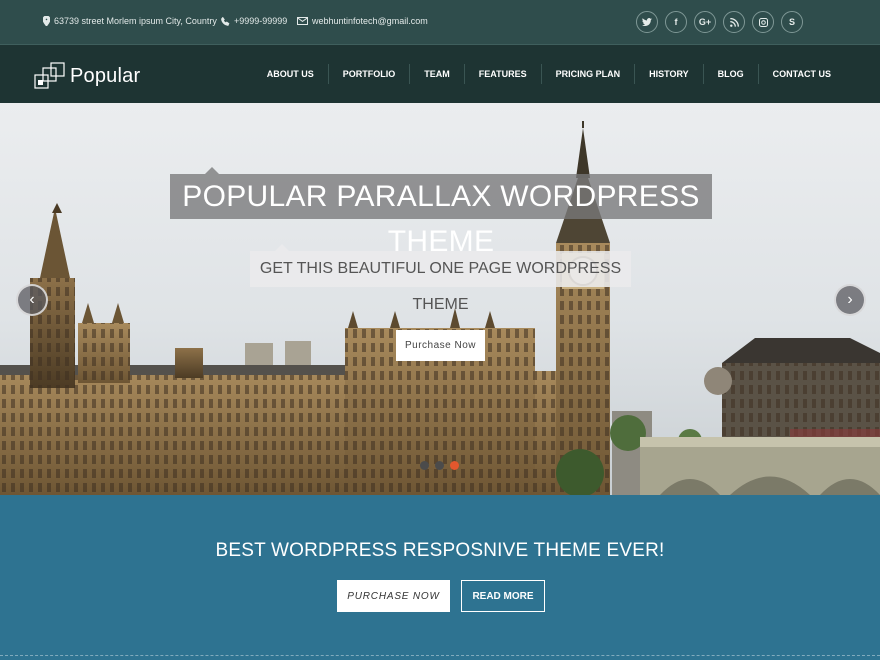 This screenshot has height=660, width=880. I want to click on nav-item-about-us: ABOUT US, so click(290, 74).